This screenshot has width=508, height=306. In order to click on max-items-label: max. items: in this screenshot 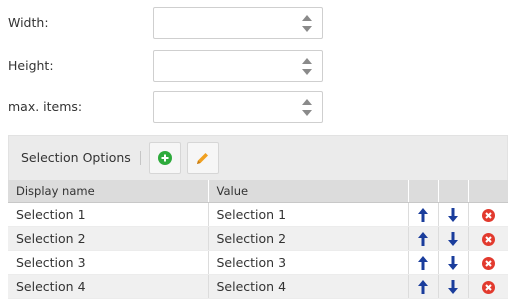, I will do `click(45, 106)`.